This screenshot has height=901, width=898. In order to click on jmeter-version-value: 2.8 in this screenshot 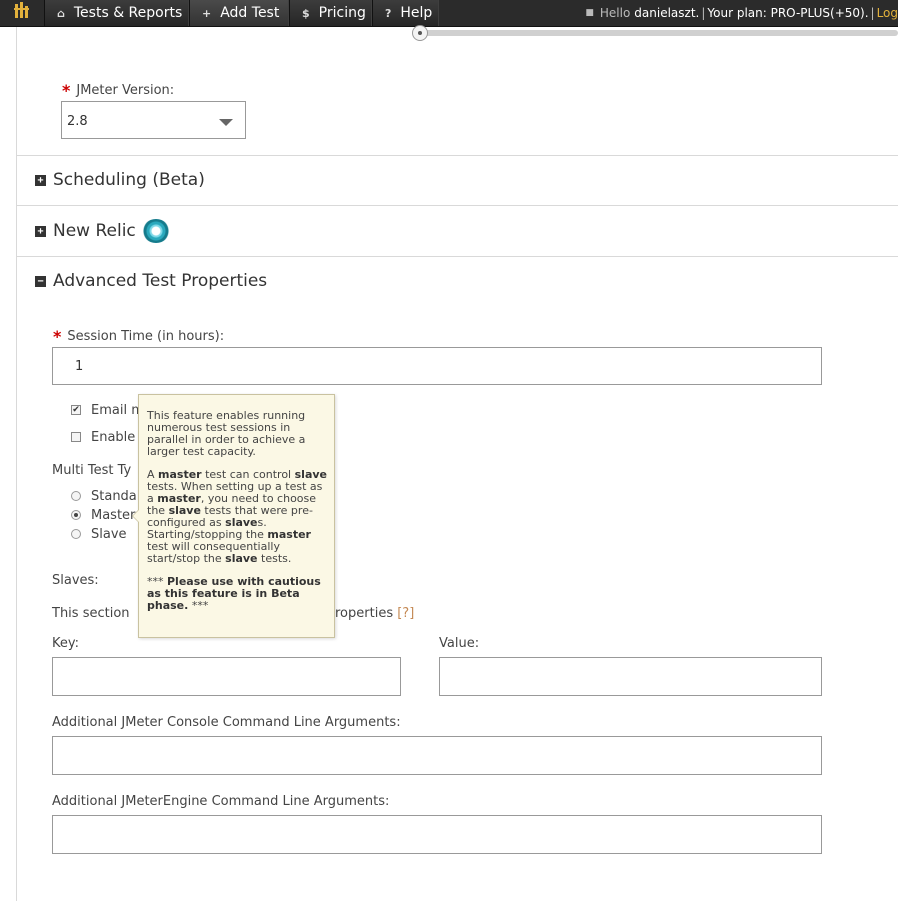, I will do `click(77, 121)`.